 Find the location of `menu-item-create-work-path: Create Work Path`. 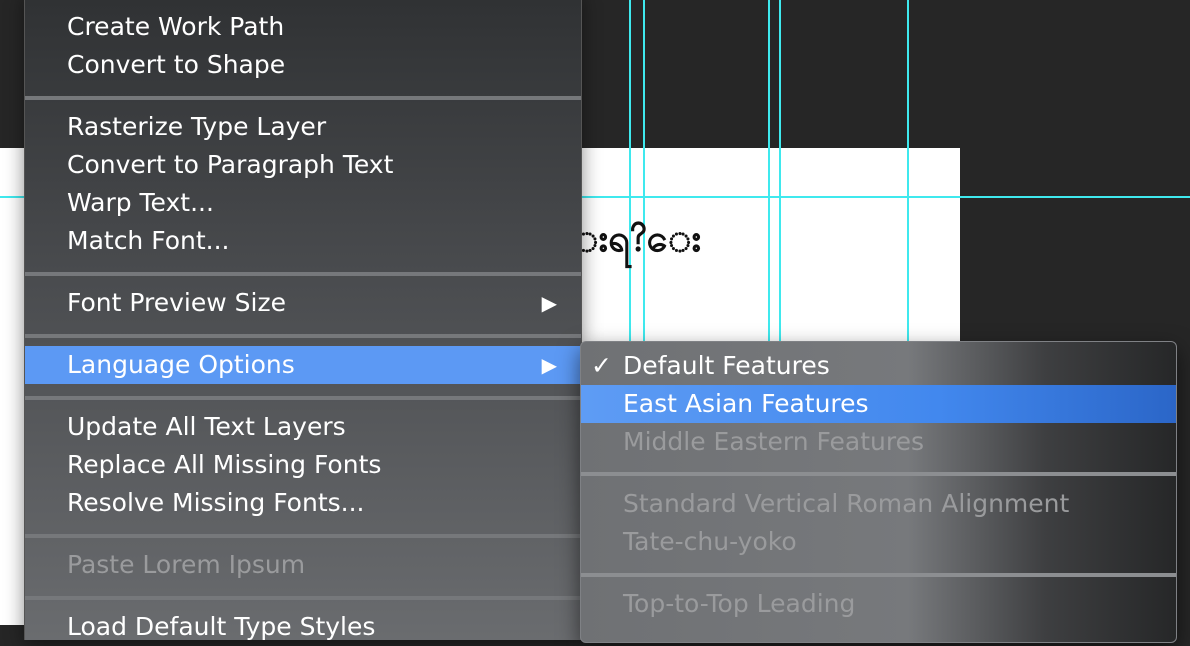

menu-item-create-work-path: Create Work Path is located at coordinates (303, 27).